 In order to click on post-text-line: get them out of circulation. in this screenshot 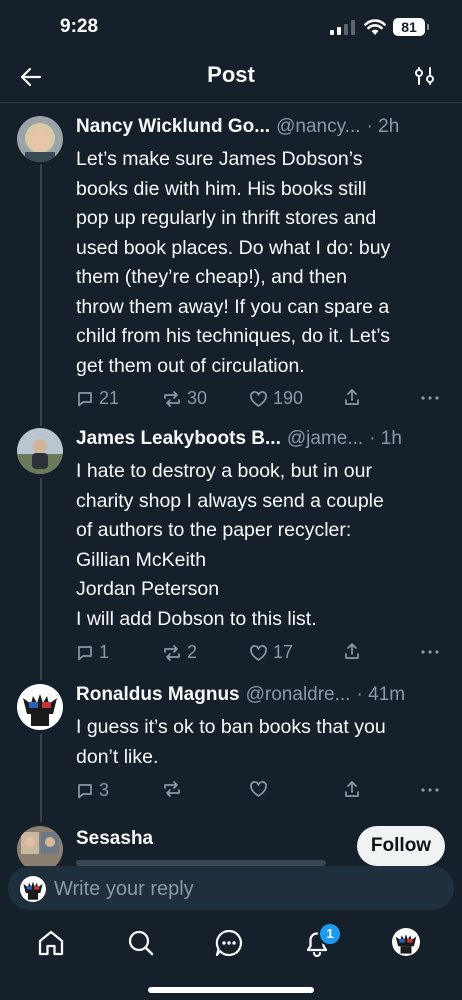, I will do `click(190, 365)`.